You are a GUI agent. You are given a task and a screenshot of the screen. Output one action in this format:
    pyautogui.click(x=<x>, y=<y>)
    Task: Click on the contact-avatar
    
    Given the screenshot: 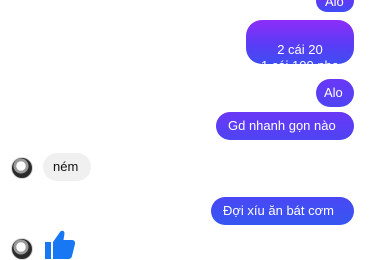 What is the action you would take?
    pyautogui.click(x=22, y=168)
    